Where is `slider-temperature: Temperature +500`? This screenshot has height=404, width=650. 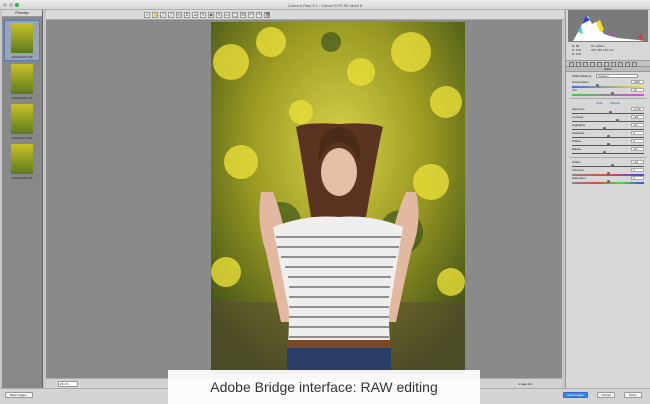 slider-temperature: Temperature +500 is located at coordinates (608, 84).